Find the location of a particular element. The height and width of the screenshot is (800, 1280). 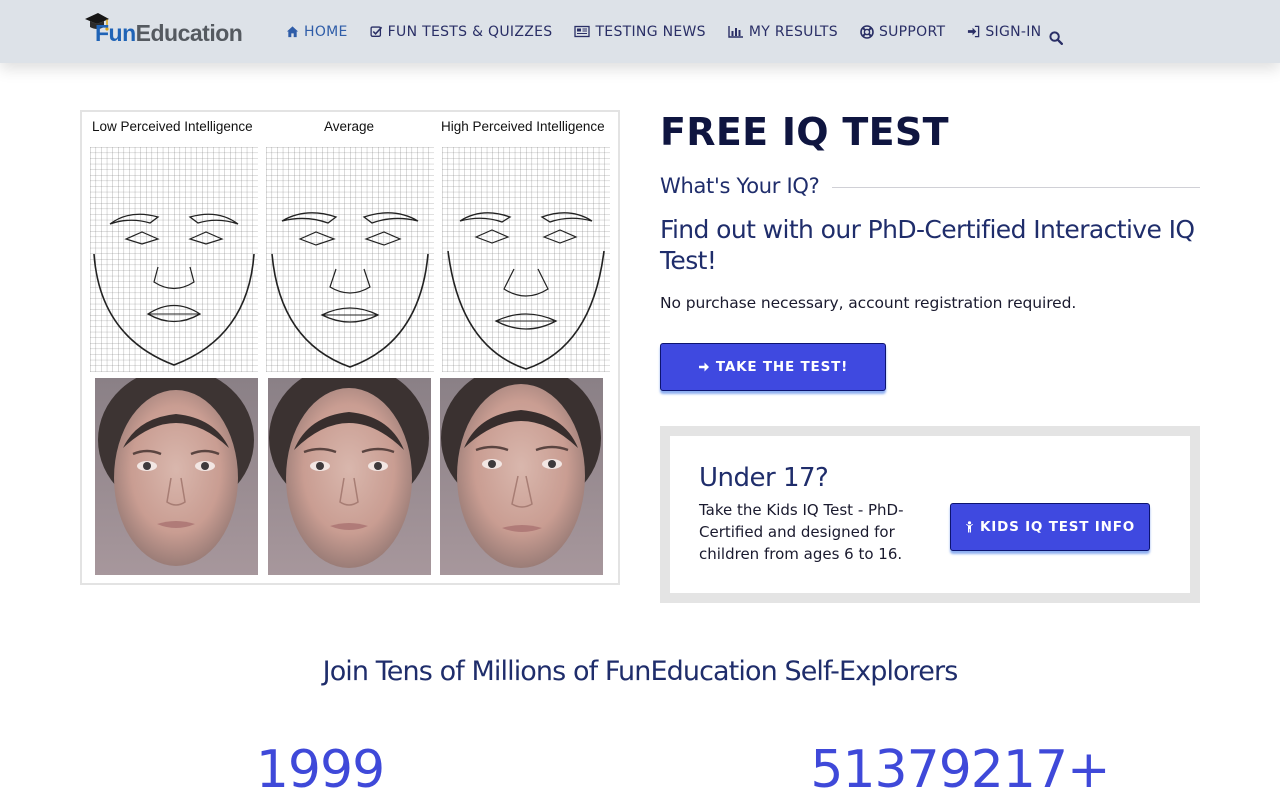

nav-item-label: MY RESULTS is located at coordinates (793, 31).